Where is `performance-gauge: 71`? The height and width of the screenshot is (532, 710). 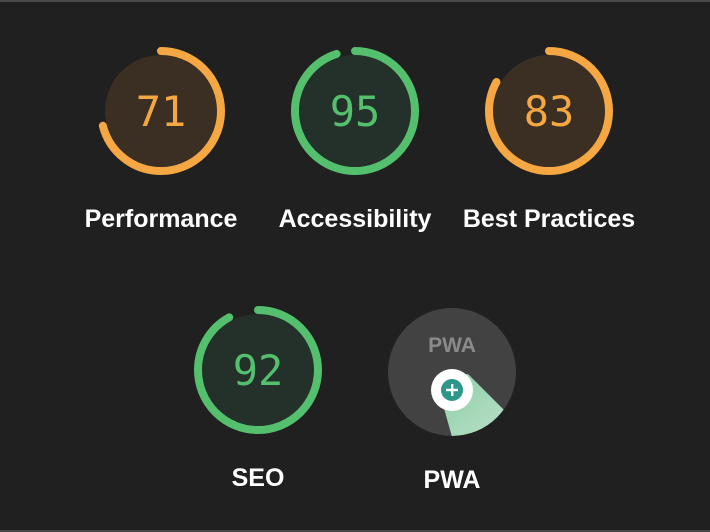
performance-gauge: 71 is located at coordinates (161, 111).